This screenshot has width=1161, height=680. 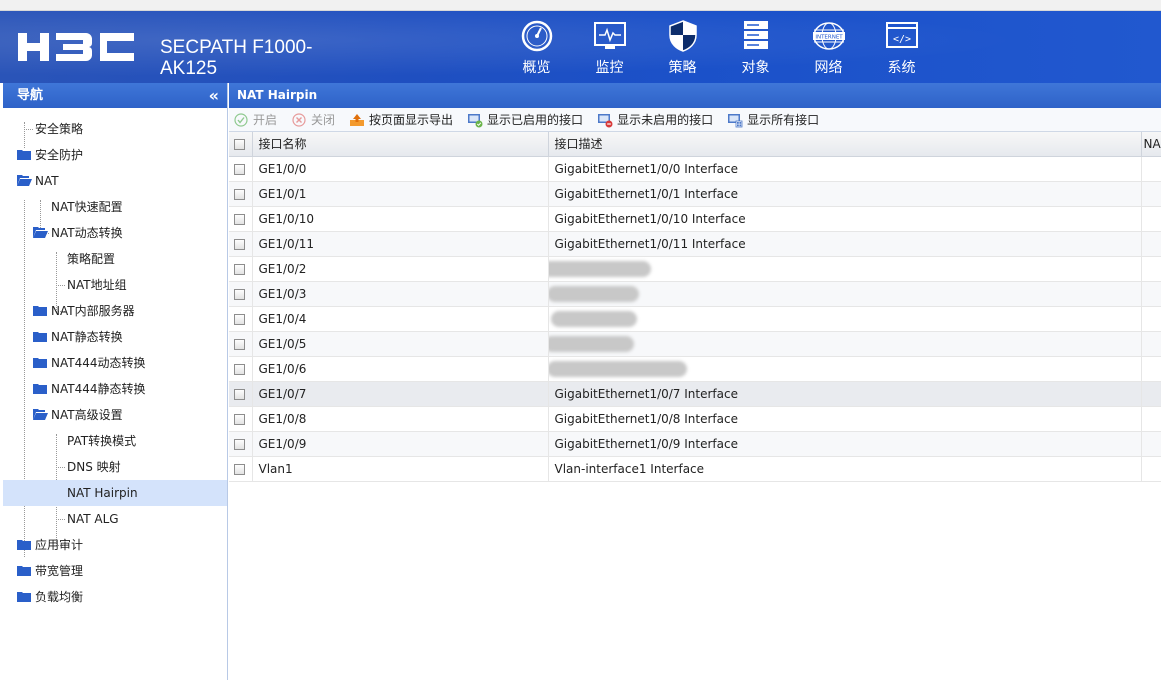 What do you see at coordinates (115, 545) in the screenshot?
I see `nav-item-app-audit: 应用审计` at bounding box center [115, 545].